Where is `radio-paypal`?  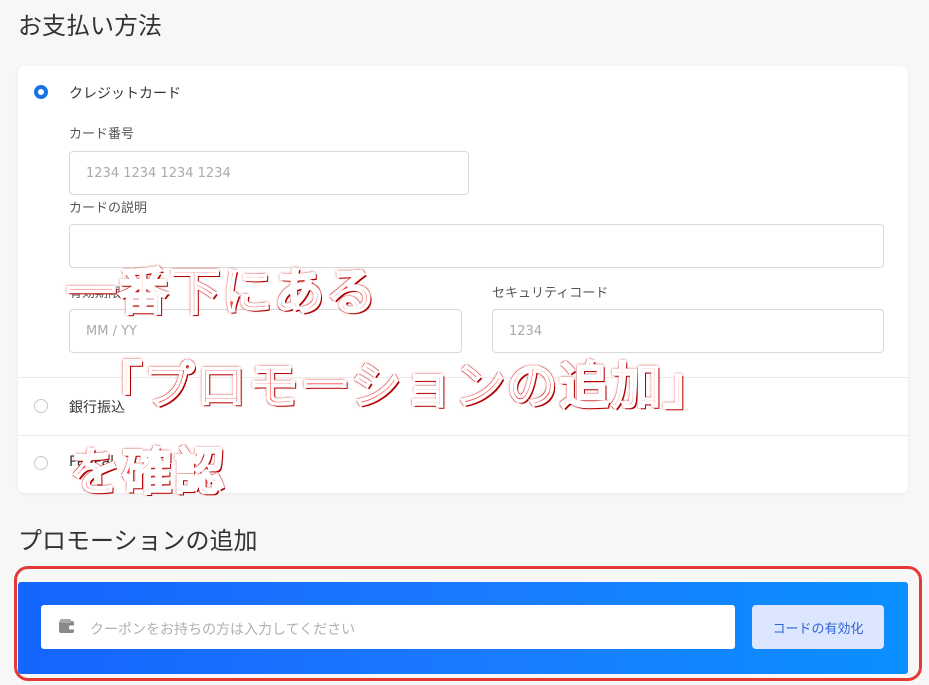
radio-paypal is located at coordinates (41, 463).